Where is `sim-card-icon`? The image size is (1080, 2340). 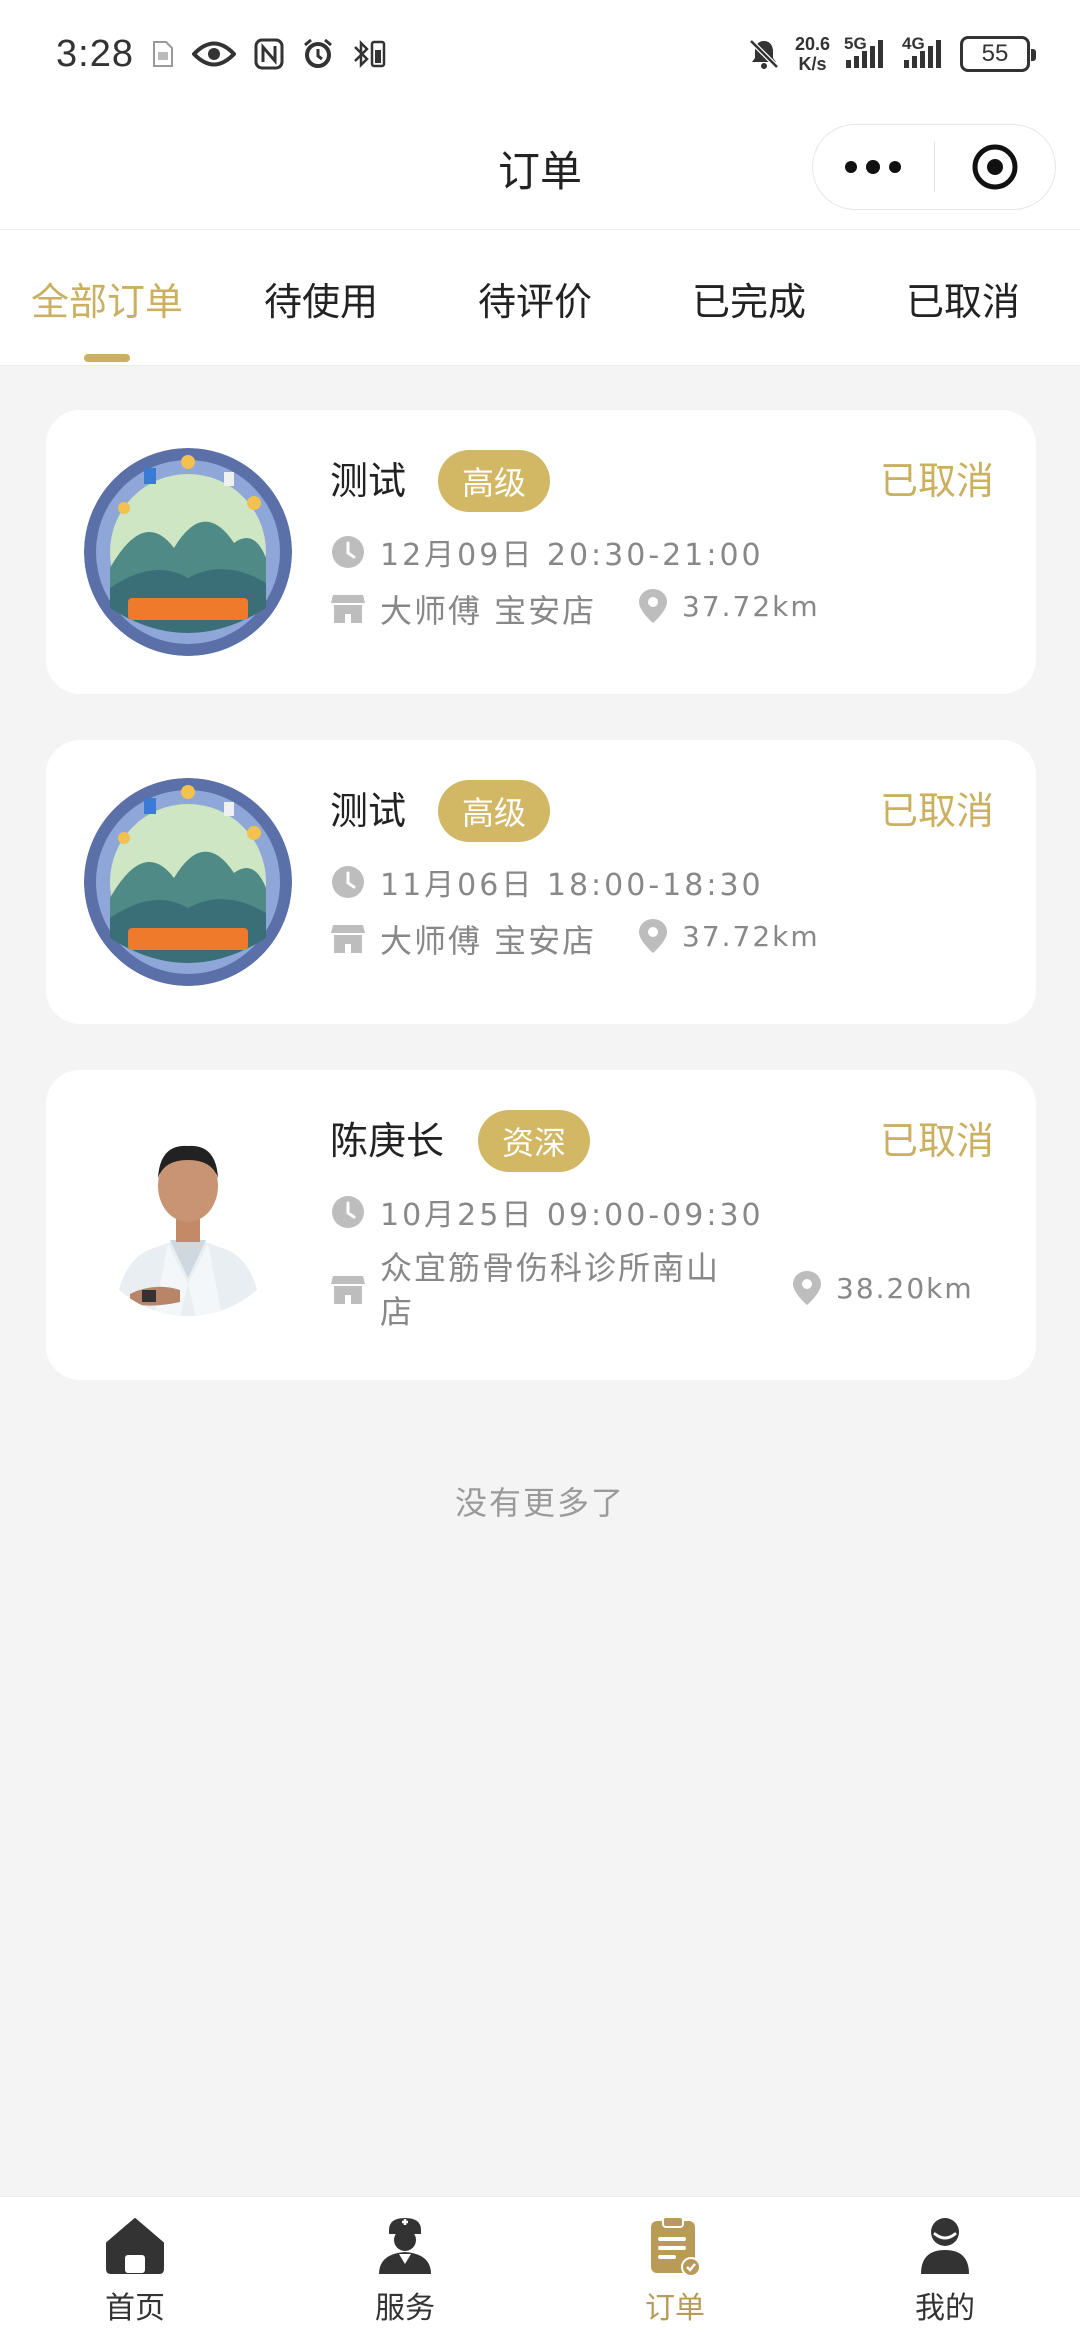 sim-card-icon is located at coordinates (163, 54).